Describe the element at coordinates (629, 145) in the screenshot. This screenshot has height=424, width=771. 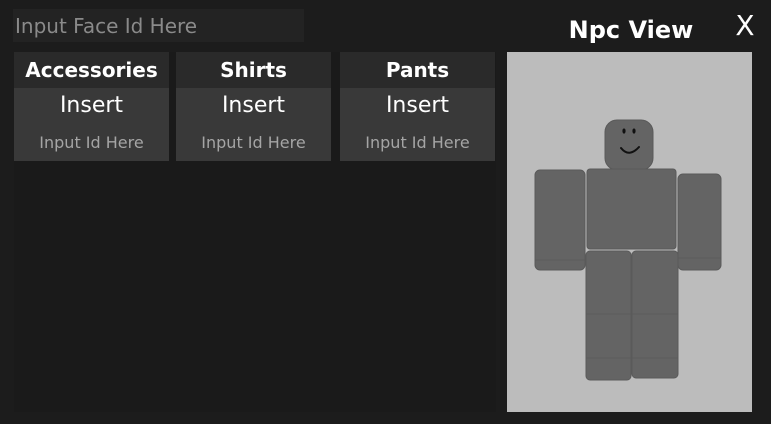
I see `avatar-head` at that location.